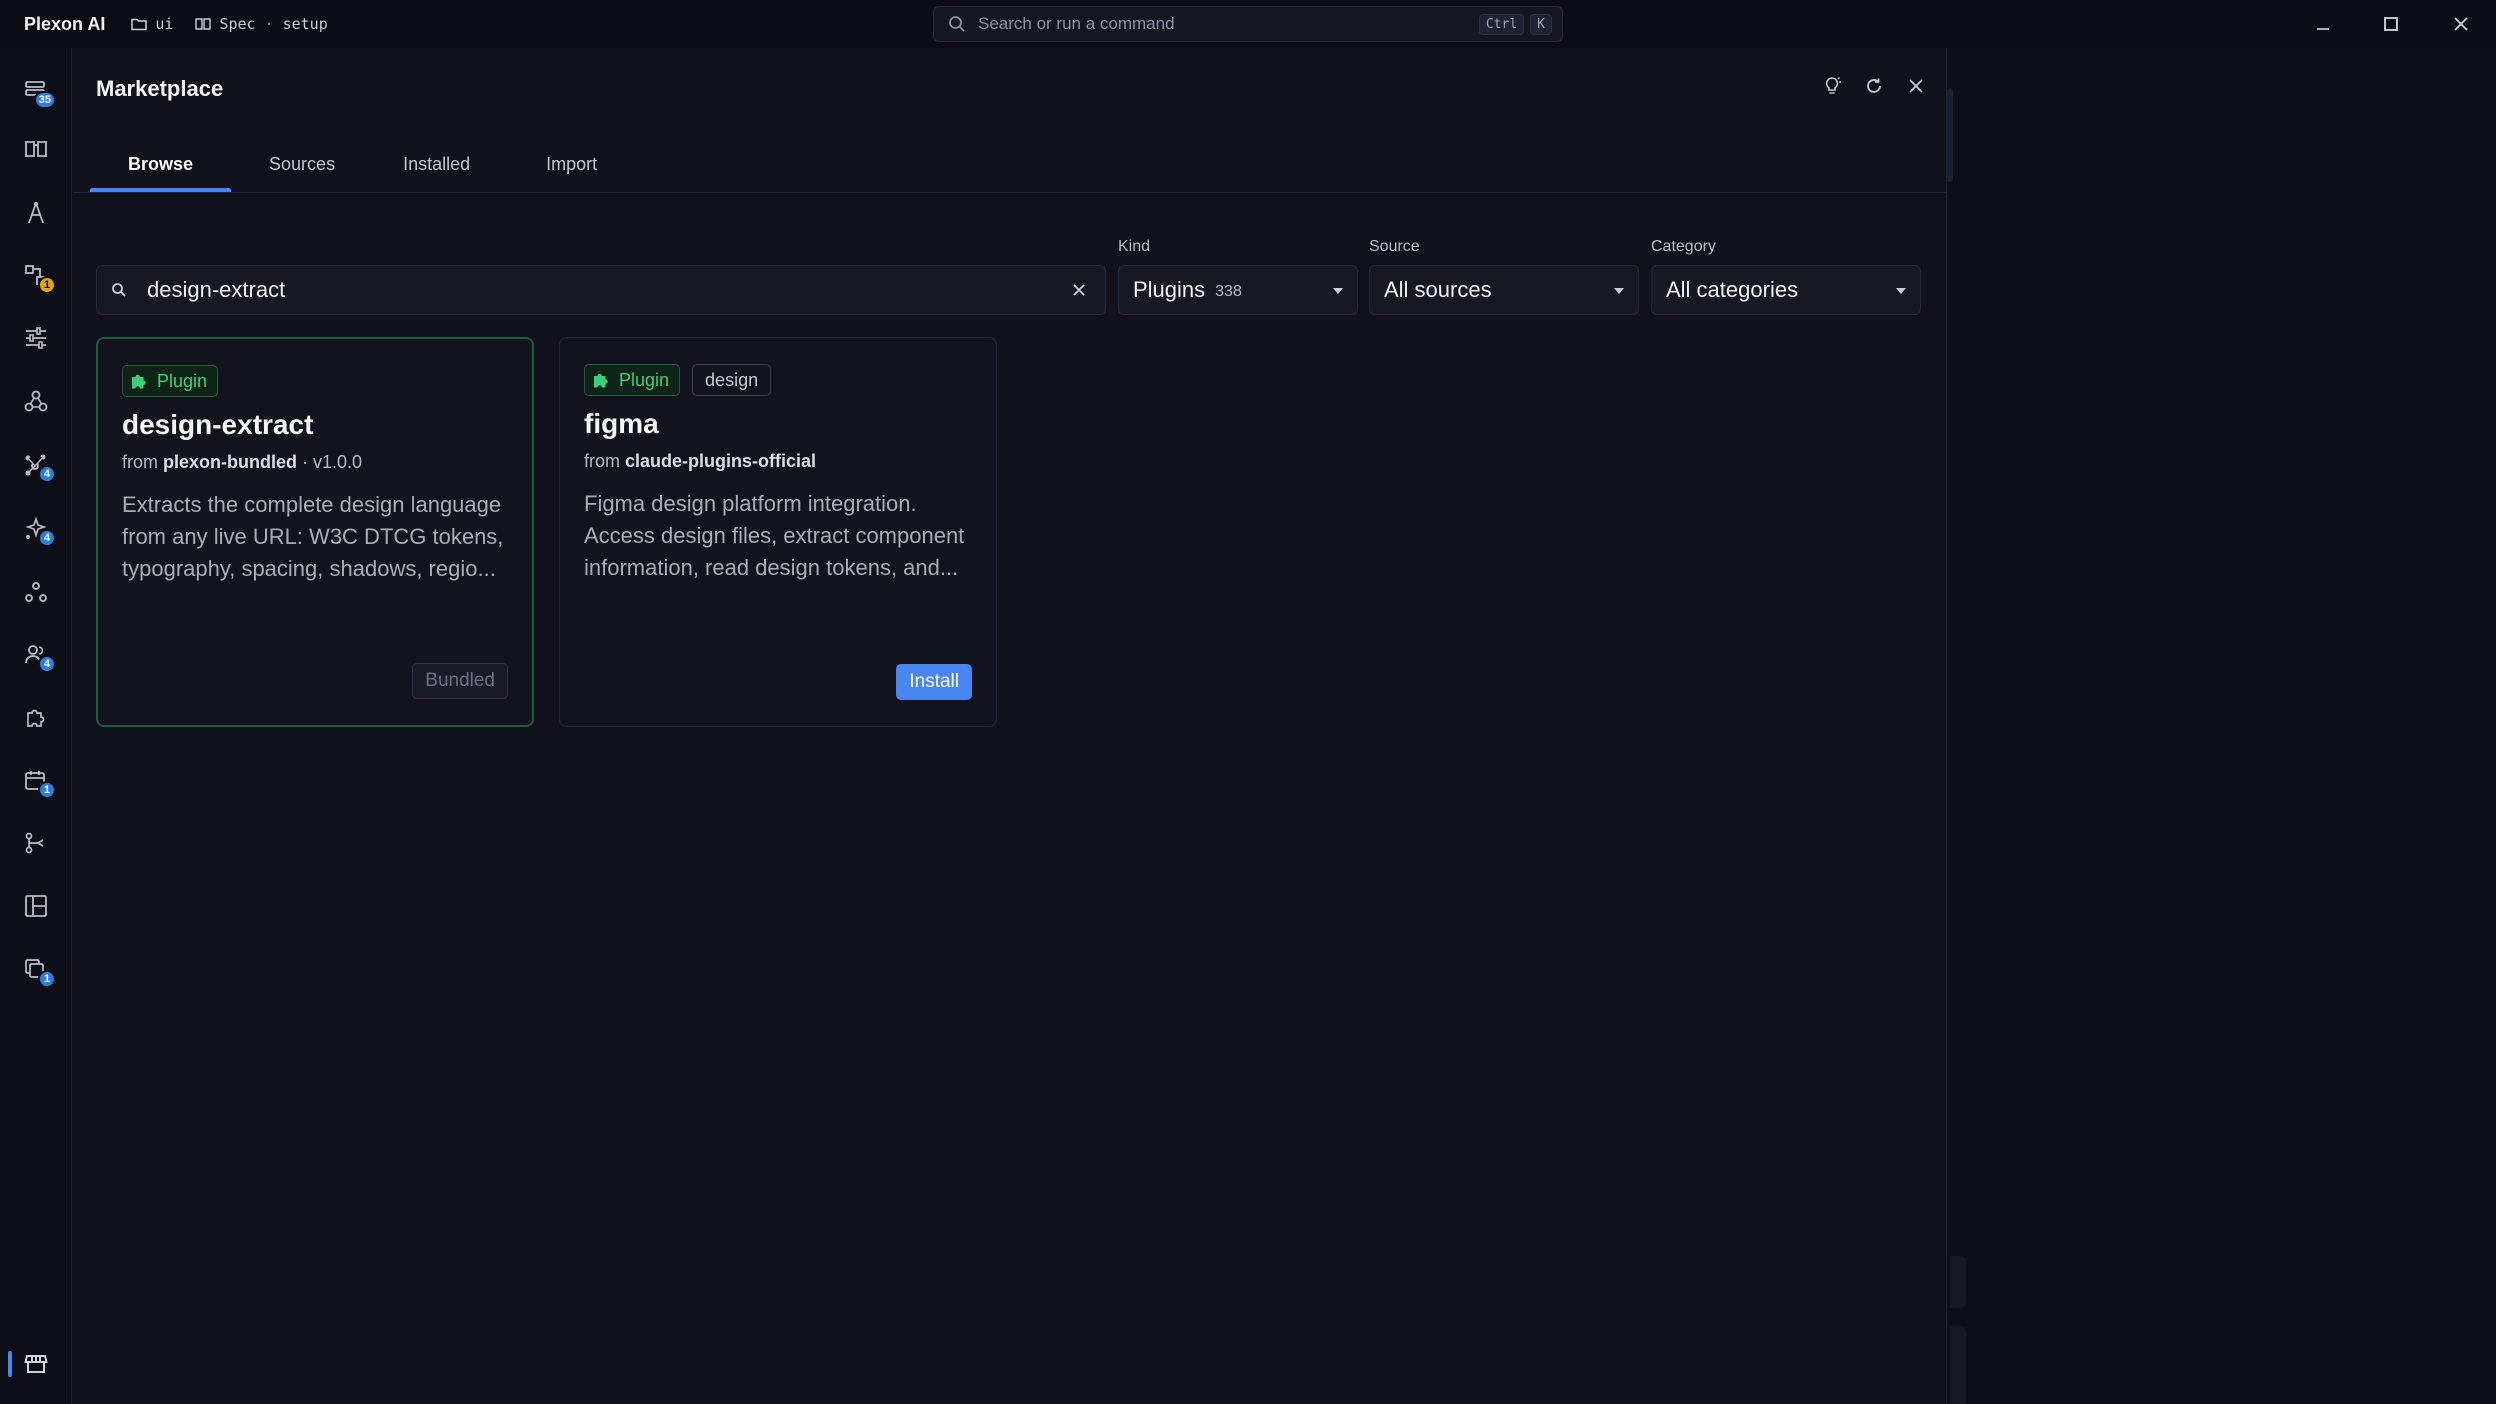 This screenshot has height=1404, width=2496. I want to click on rail-item-agents: 4, so click(36, 529).